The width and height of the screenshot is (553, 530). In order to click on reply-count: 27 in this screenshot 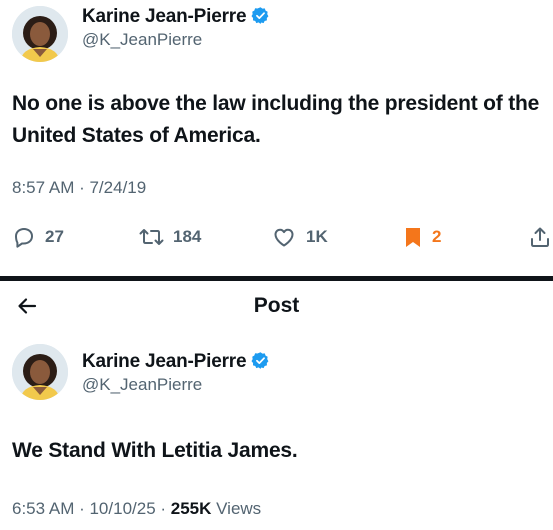, I will do `click(54, 236)`.